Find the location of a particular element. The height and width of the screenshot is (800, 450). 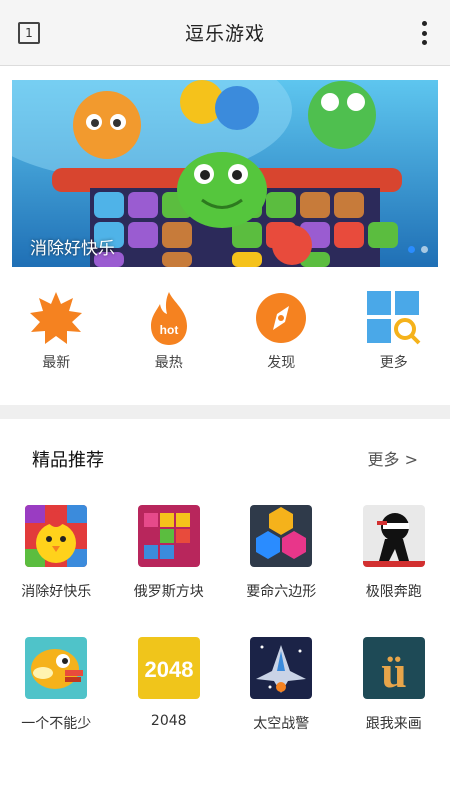

svg-text: hot is located at coordinates (168, 330).